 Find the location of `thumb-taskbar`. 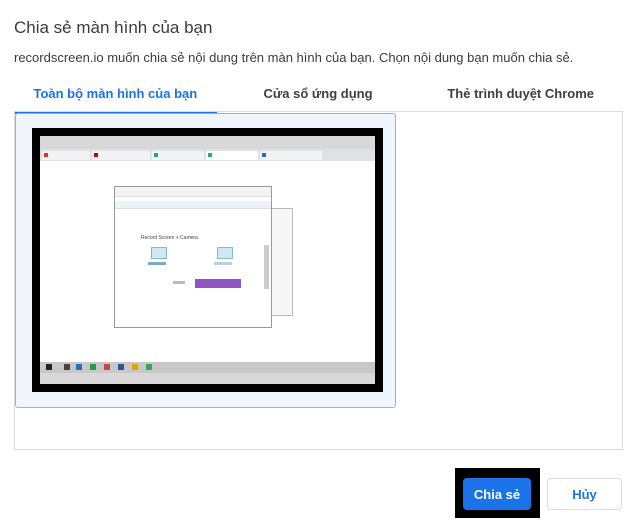

thumb-taskbar is located at coordinates (207, 367).